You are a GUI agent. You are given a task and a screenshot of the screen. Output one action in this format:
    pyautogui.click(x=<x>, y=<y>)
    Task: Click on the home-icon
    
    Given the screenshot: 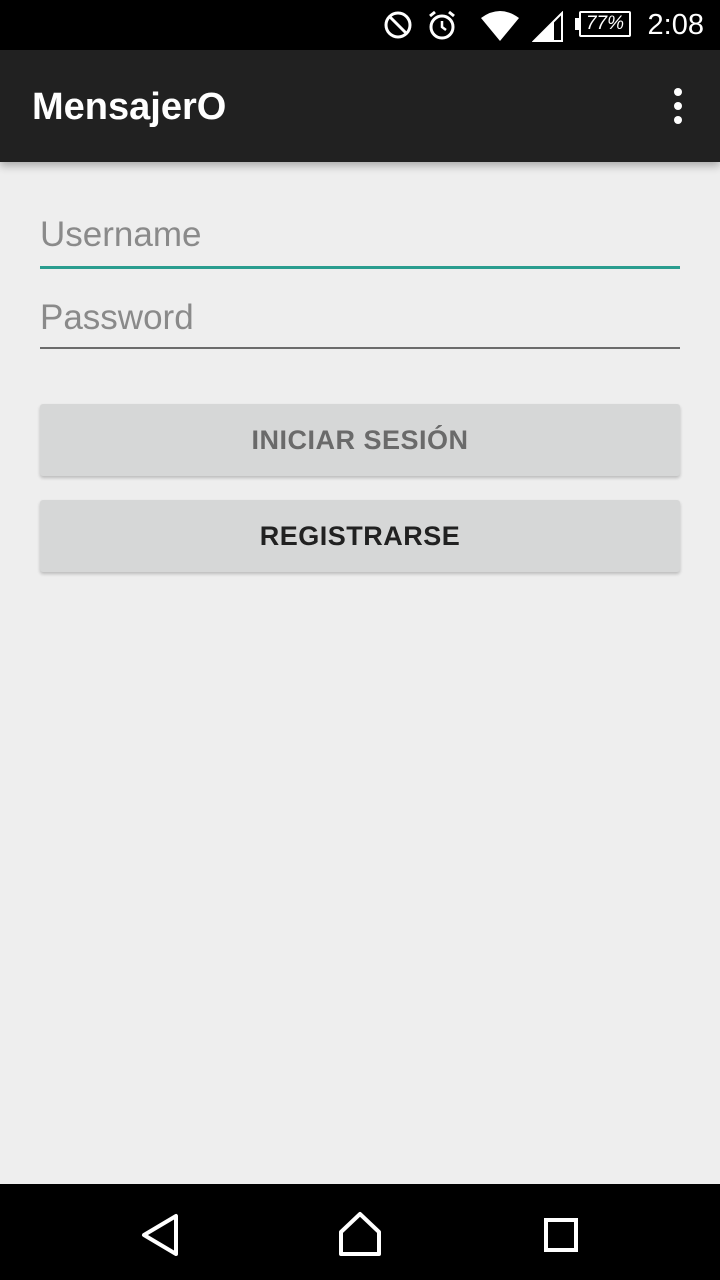 What is the action you would take?
    pyautogui.click(x=360, y=1232)
    